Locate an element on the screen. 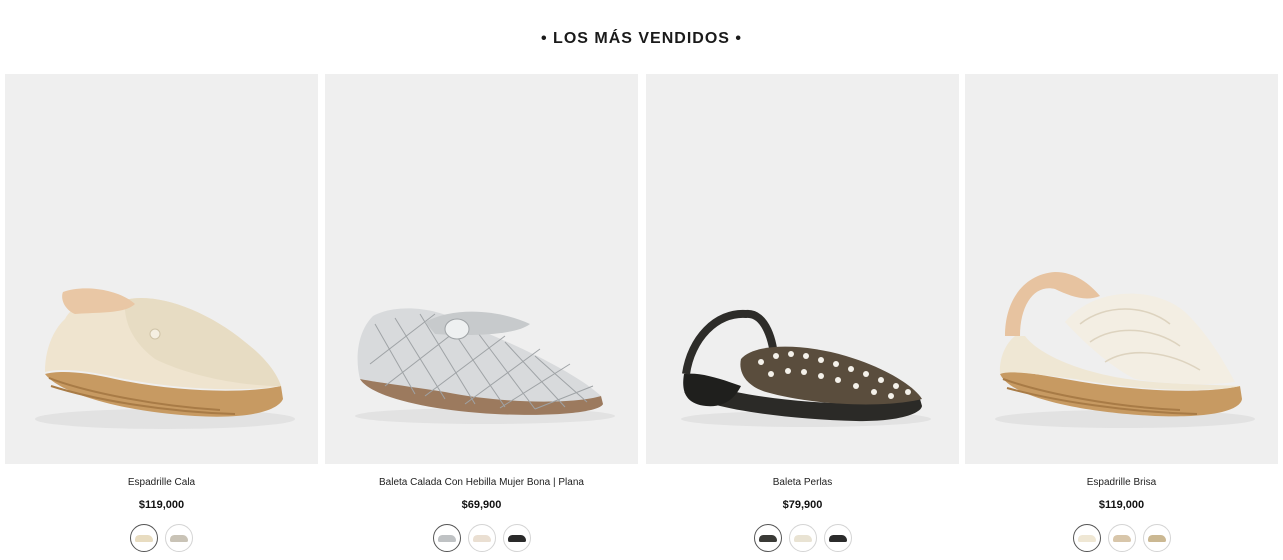 The image size is (1283, 560). product-name: Espadrille Brisa is located at coordinates (1121, 482).